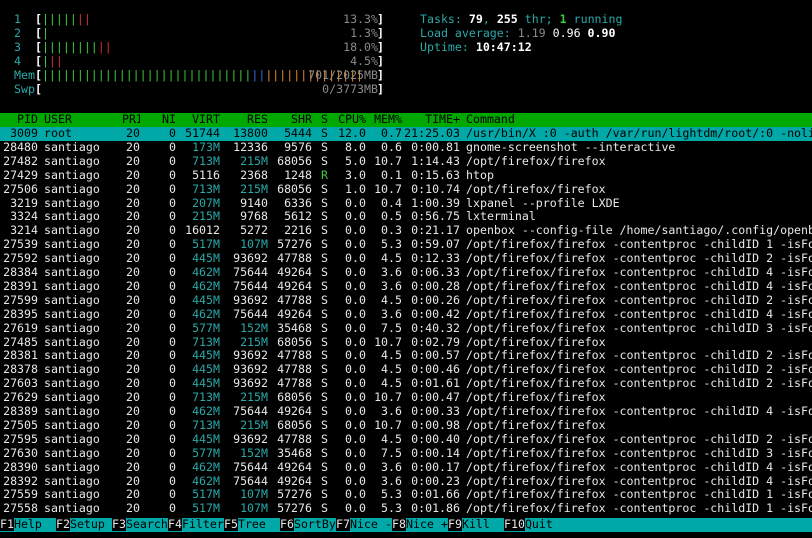 This screenshot has height=538, width=812. What do you see at coordinates (350, 120) in the screenshot?
I see `col-header-cpu: CPU%` at bounding box center [350, 120].